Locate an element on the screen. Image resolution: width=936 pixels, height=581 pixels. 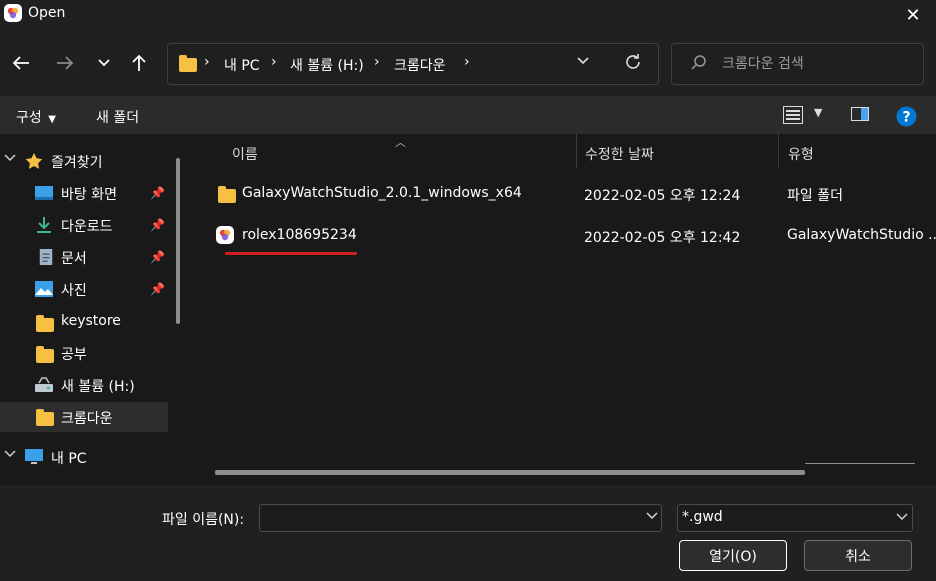
file-name: GalaxyWatchStudio_2.0.1_windows_x64 is located at coordinates (382, 193).